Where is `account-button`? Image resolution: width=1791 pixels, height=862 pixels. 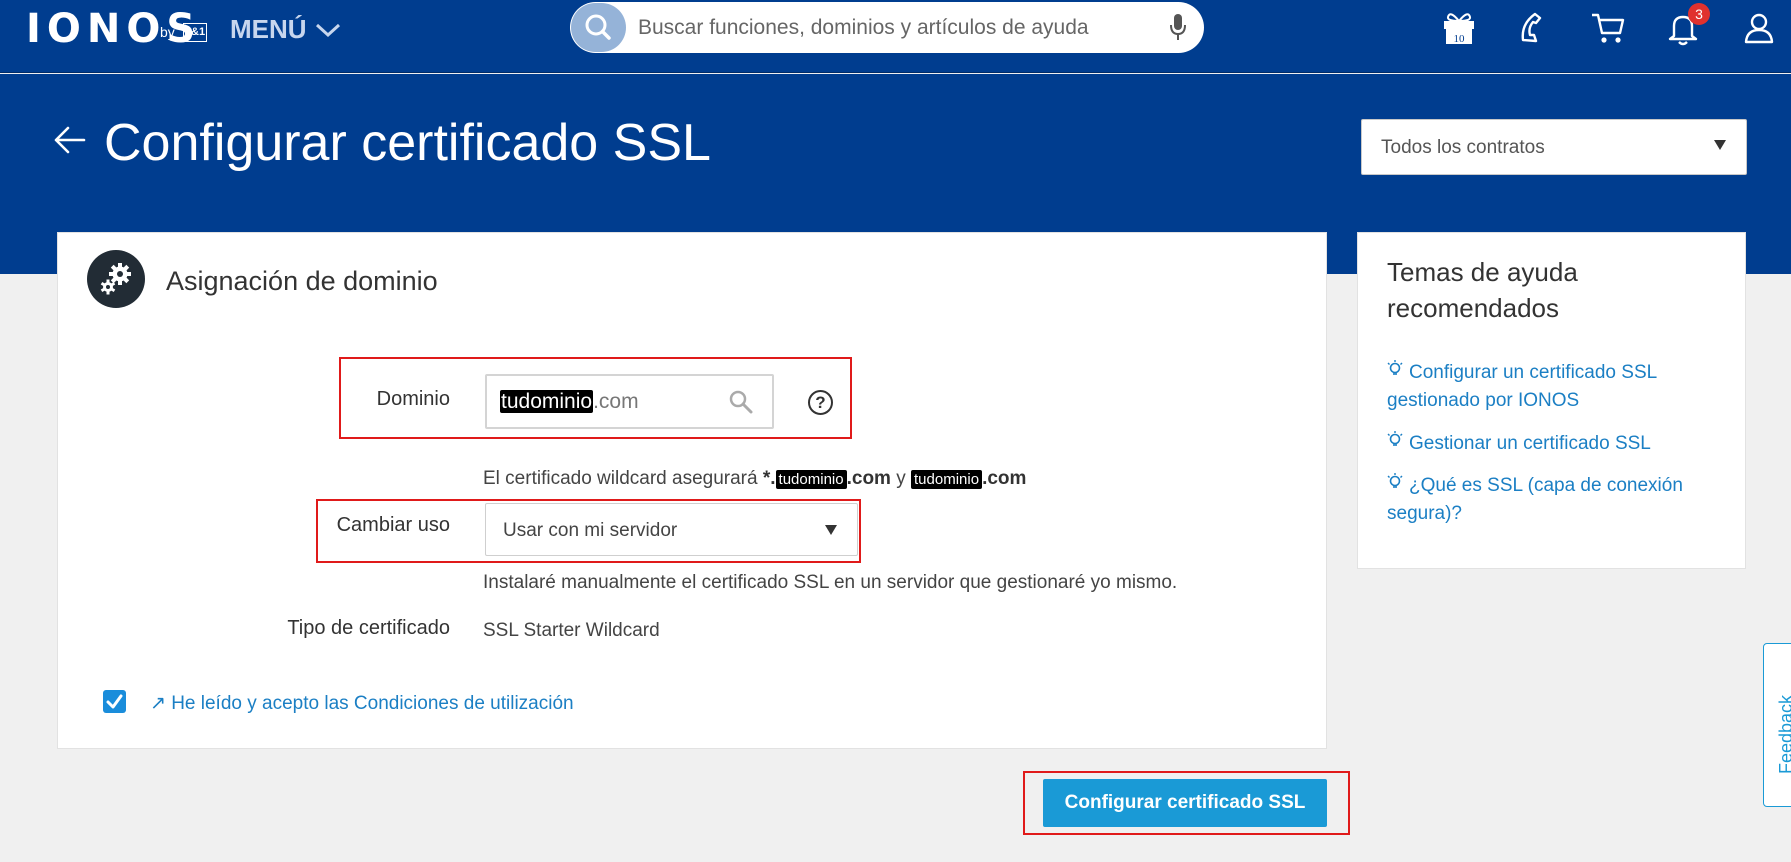 account-button is located at coordinates (1759, 28).